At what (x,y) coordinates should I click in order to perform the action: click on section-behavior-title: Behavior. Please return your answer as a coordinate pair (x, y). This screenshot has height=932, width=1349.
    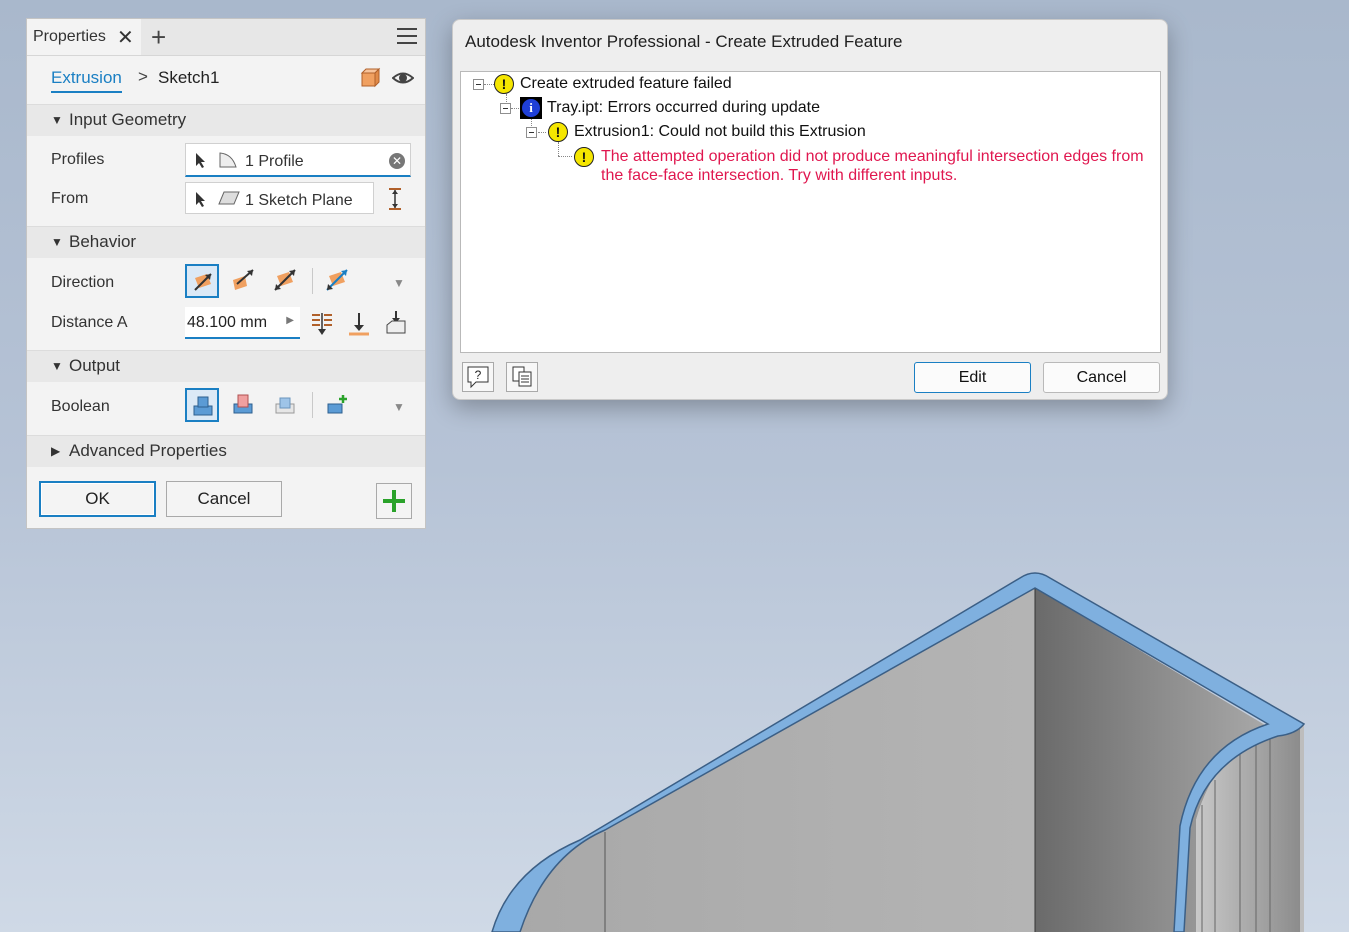
    Looking at the image, I should click on (103, 241).